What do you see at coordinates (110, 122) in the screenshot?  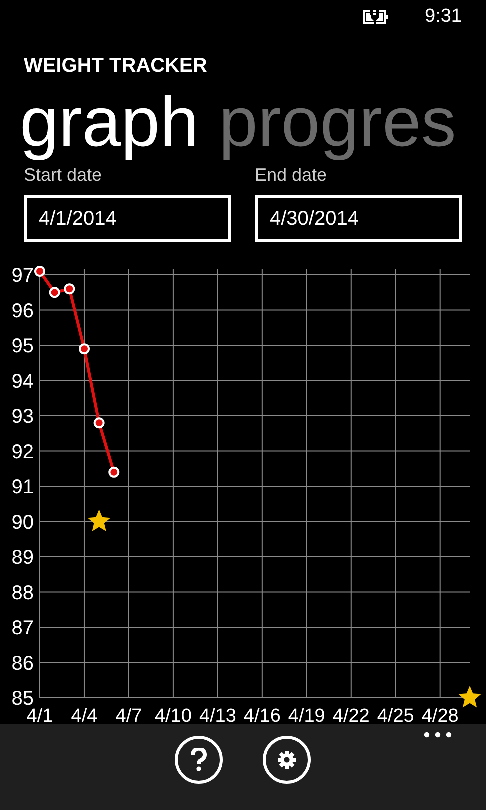 I see `pivot-header: graph` at bounding box center [110, 122].